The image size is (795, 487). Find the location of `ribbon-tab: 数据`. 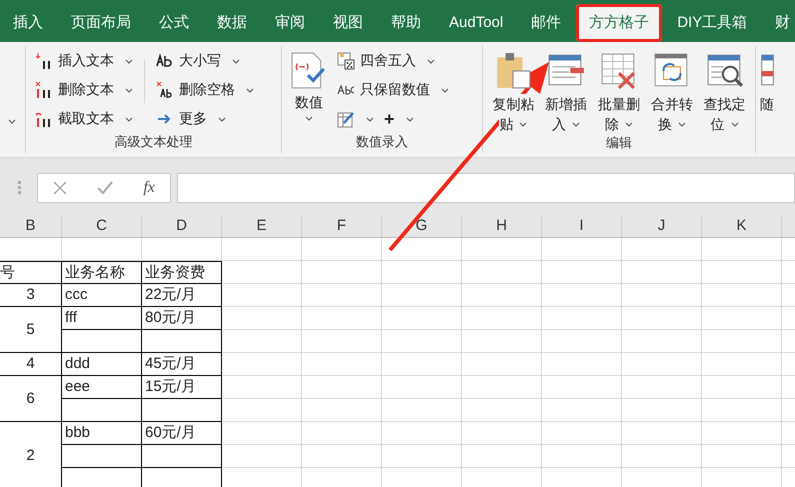

ribbon-tab: 数据 is located at coordinates (232, 23).